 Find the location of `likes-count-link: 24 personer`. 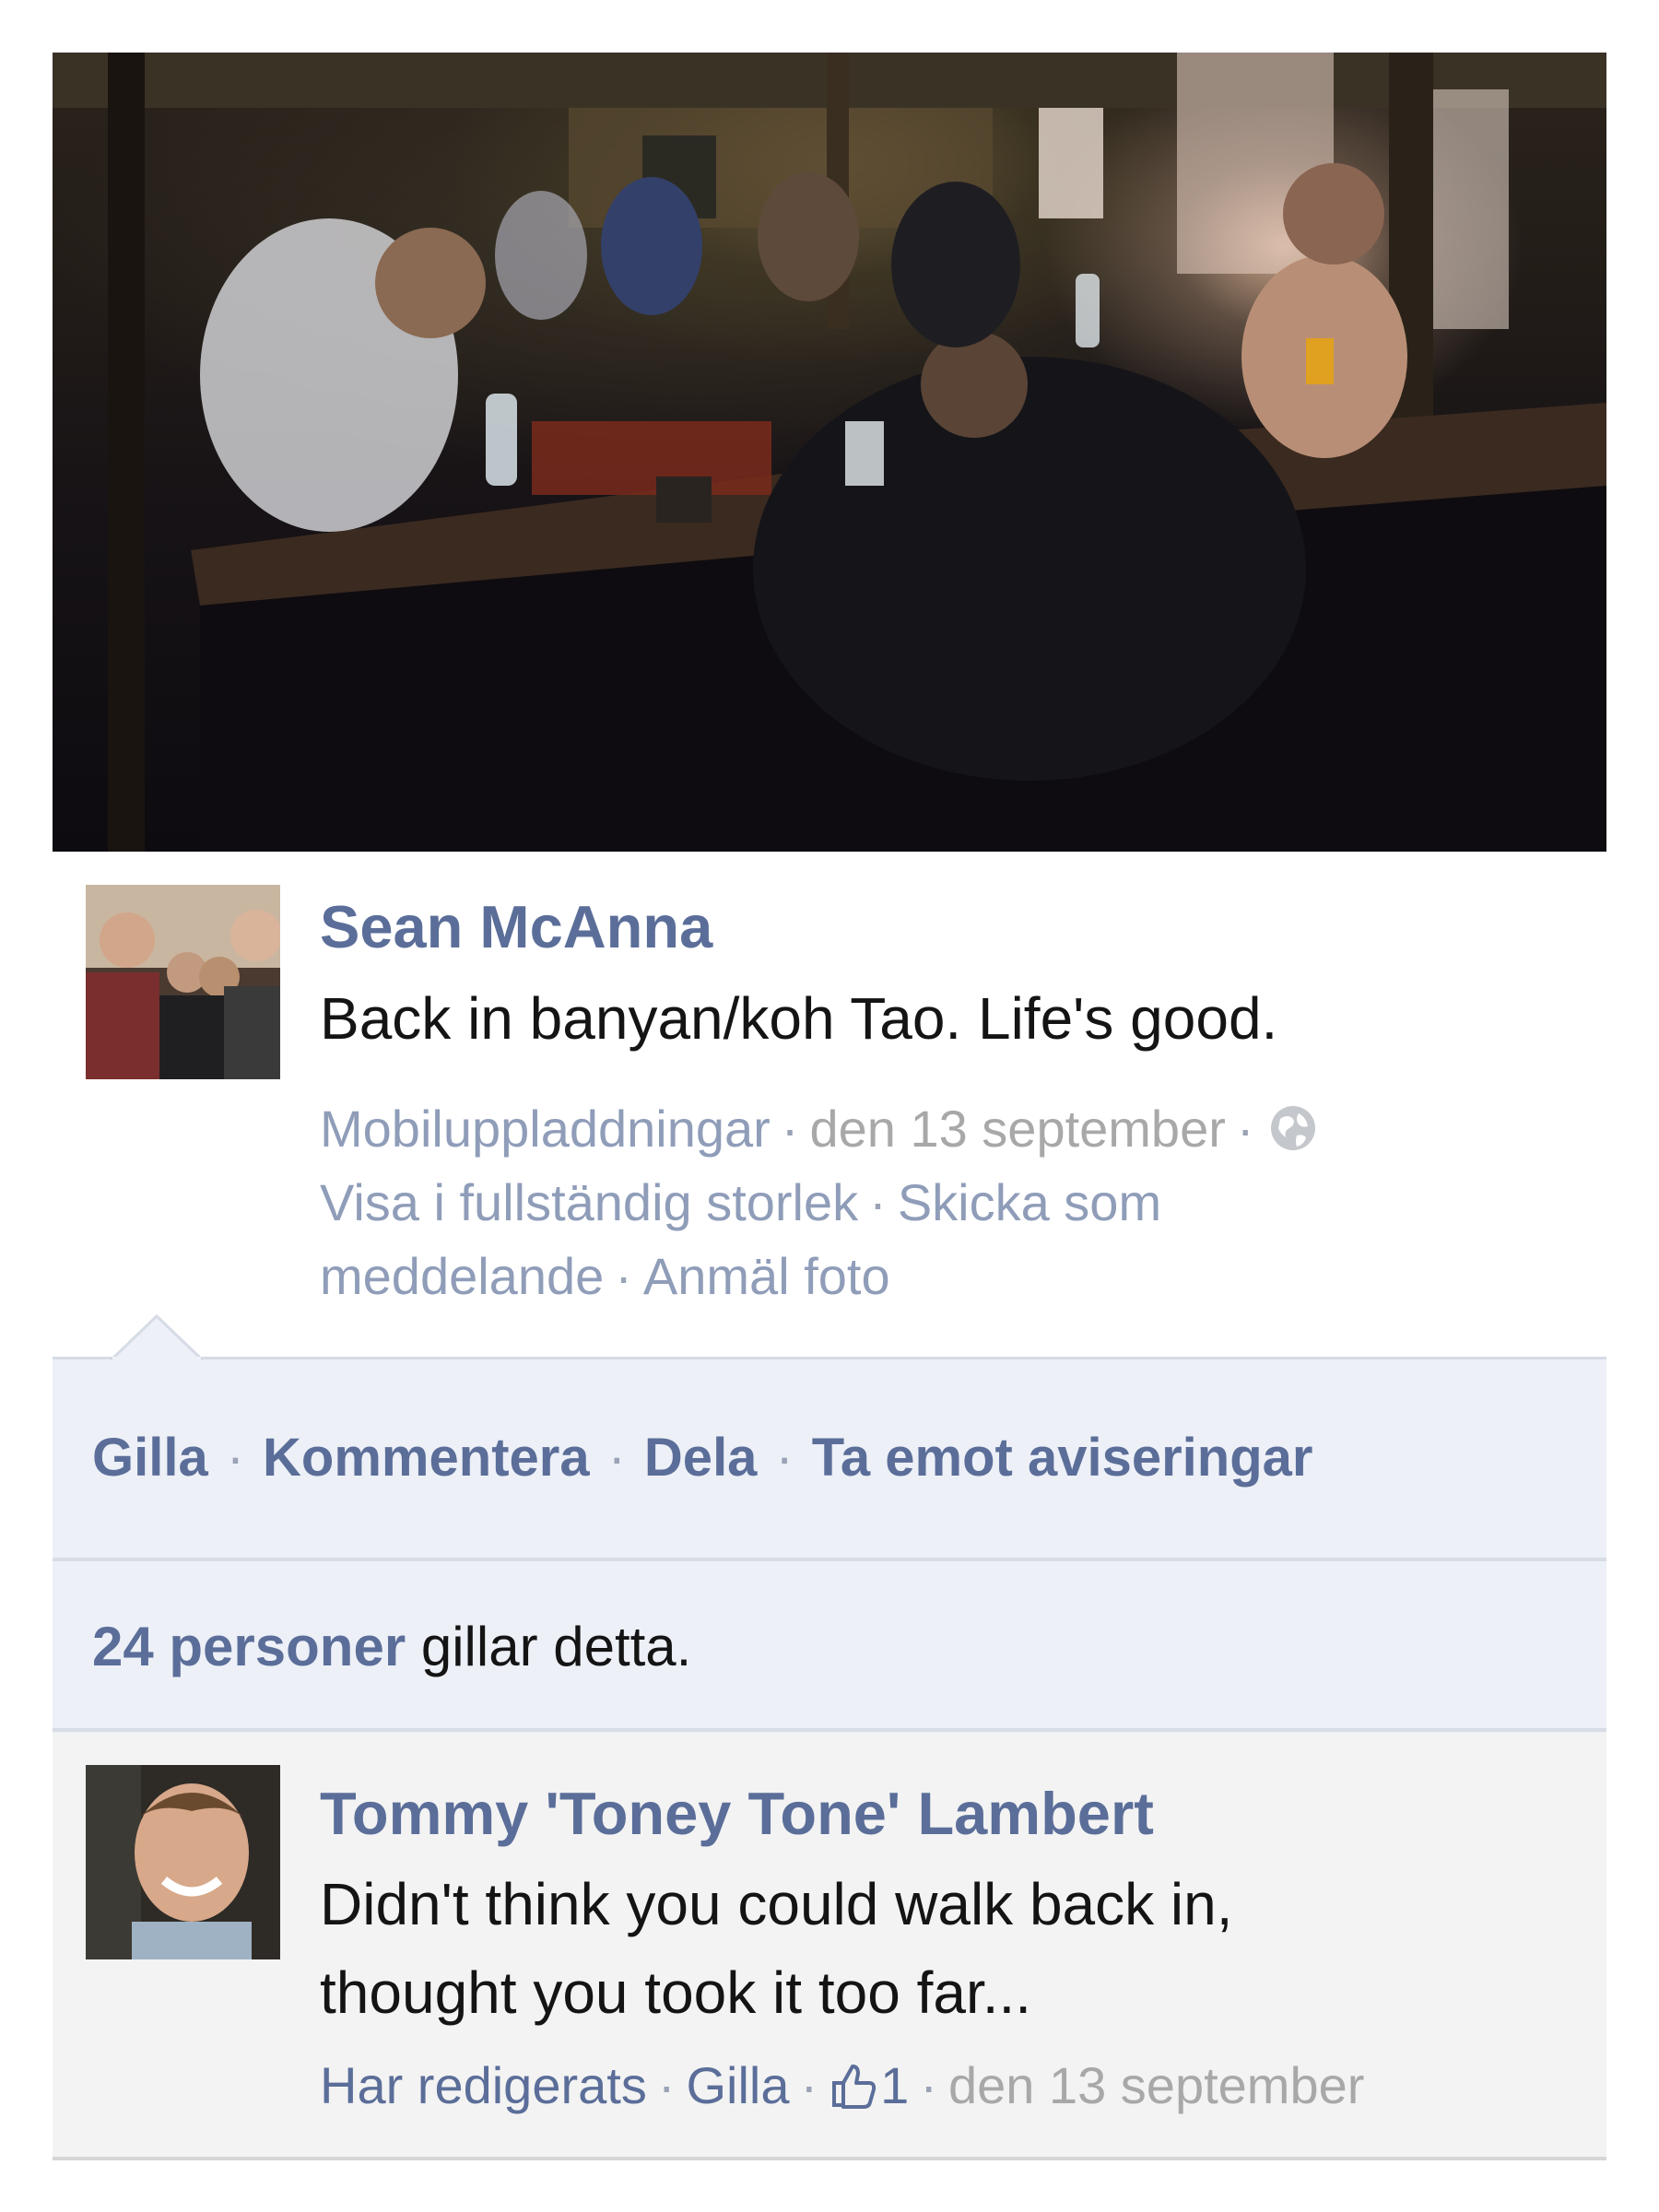

likes-count-link: 24 personer is located at coordinates (249, 1646).